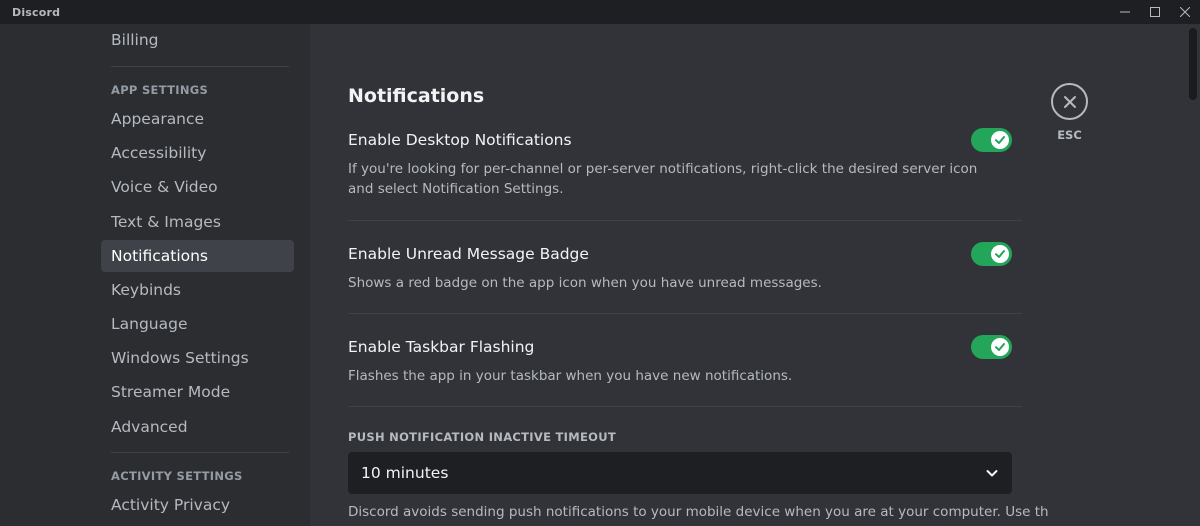  I want to click on sidebar-item-keybinds: Keybinds, so click(197, 290).